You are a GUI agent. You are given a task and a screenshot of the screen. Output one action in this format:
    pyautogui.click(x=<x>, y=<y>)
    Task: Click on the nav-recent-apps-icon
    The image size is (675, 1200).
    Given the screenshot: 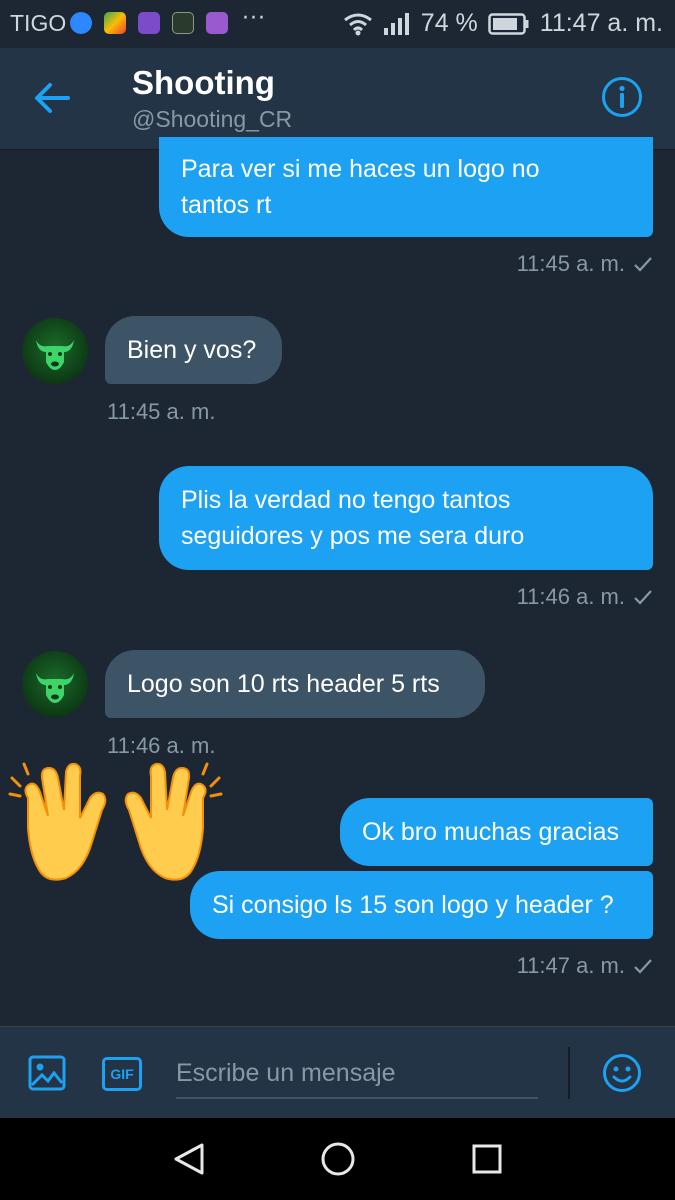 What is the action you would take?
    pyautogui.click(x=487, y=1159)
    